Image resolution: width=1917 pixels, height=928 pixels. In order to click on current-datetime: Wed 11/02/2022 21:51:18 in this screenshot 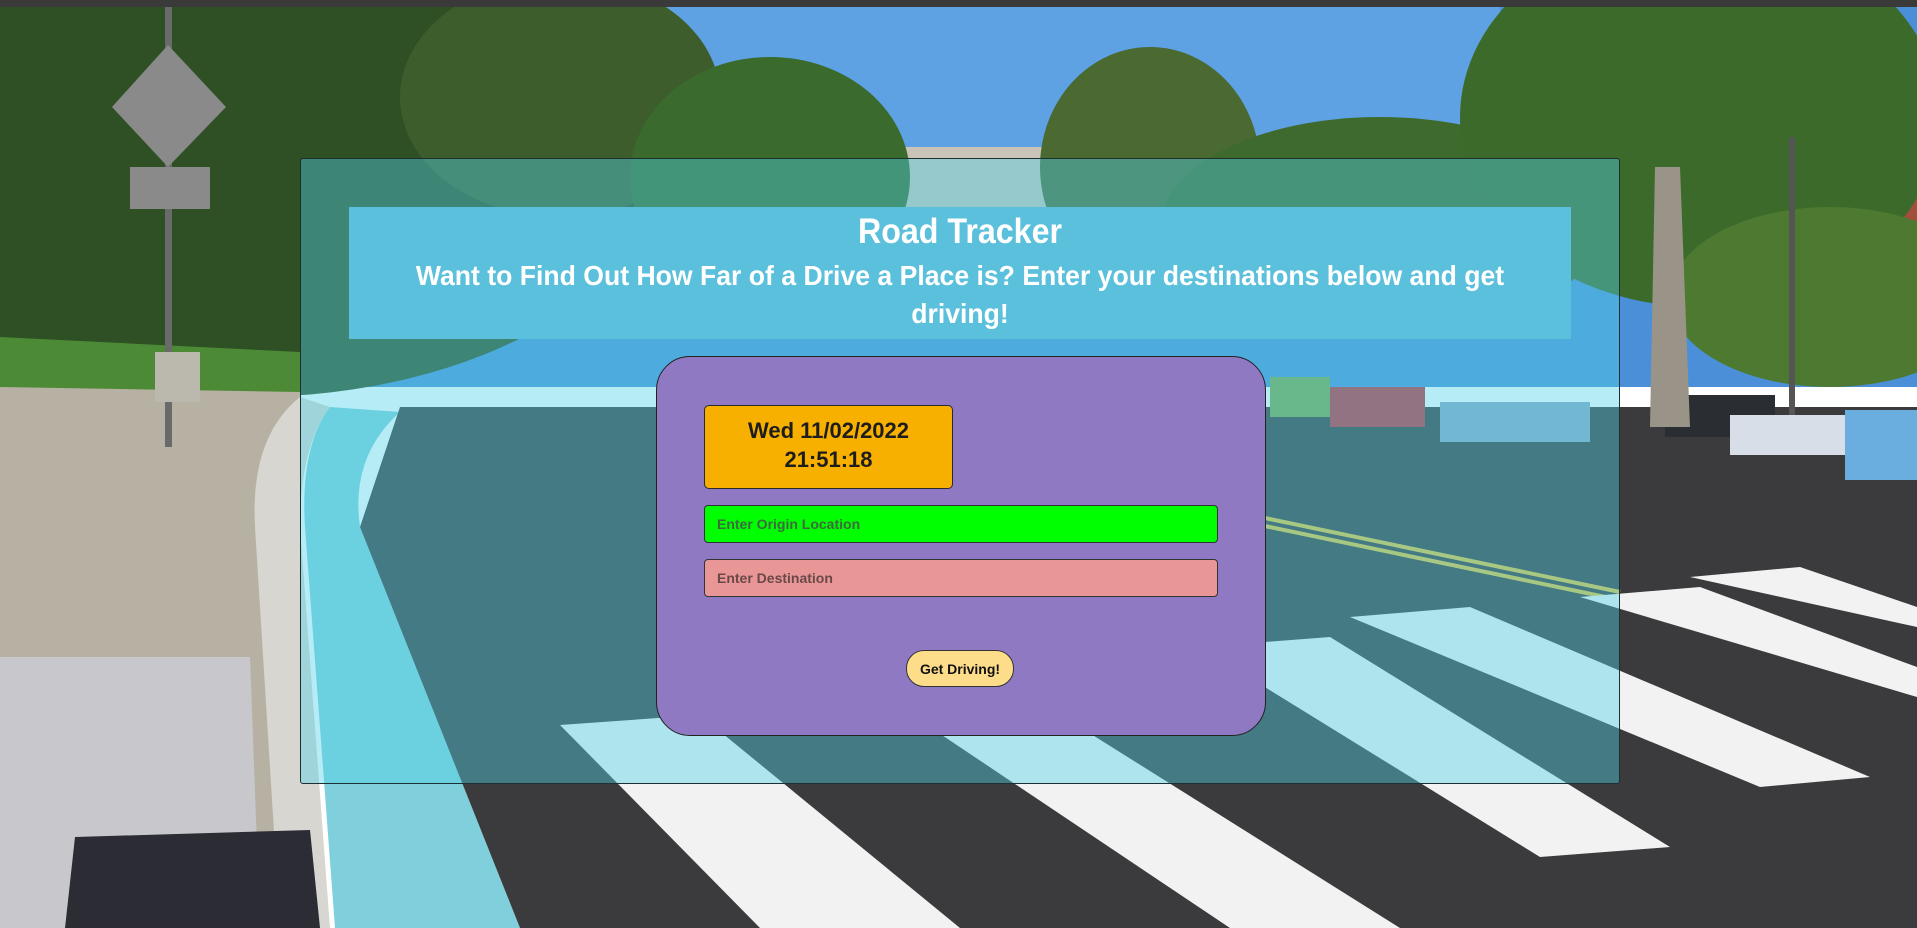, I will do `click(828, 447)`.